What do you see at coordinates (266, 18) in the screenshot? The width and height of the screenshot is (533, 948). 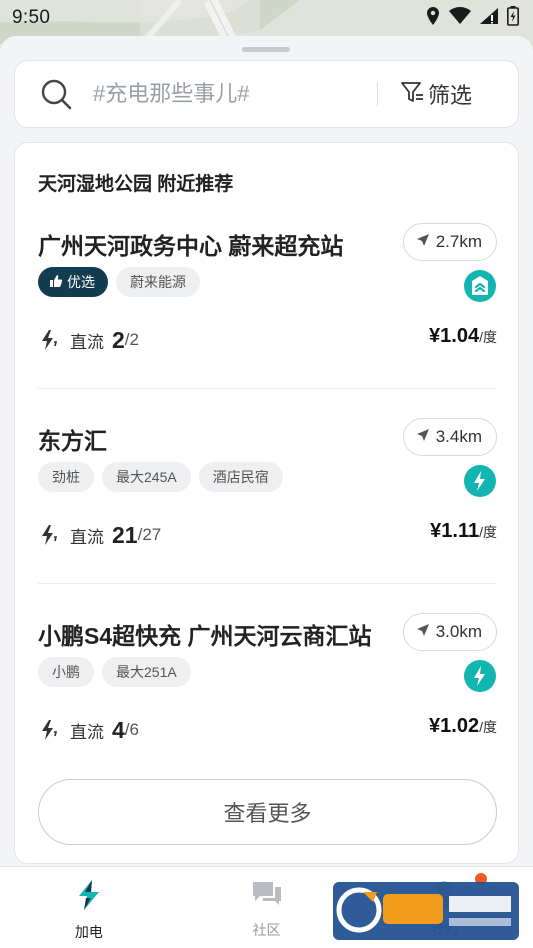 I see `status-bar: 9:50` at bounding box center [266, 18].